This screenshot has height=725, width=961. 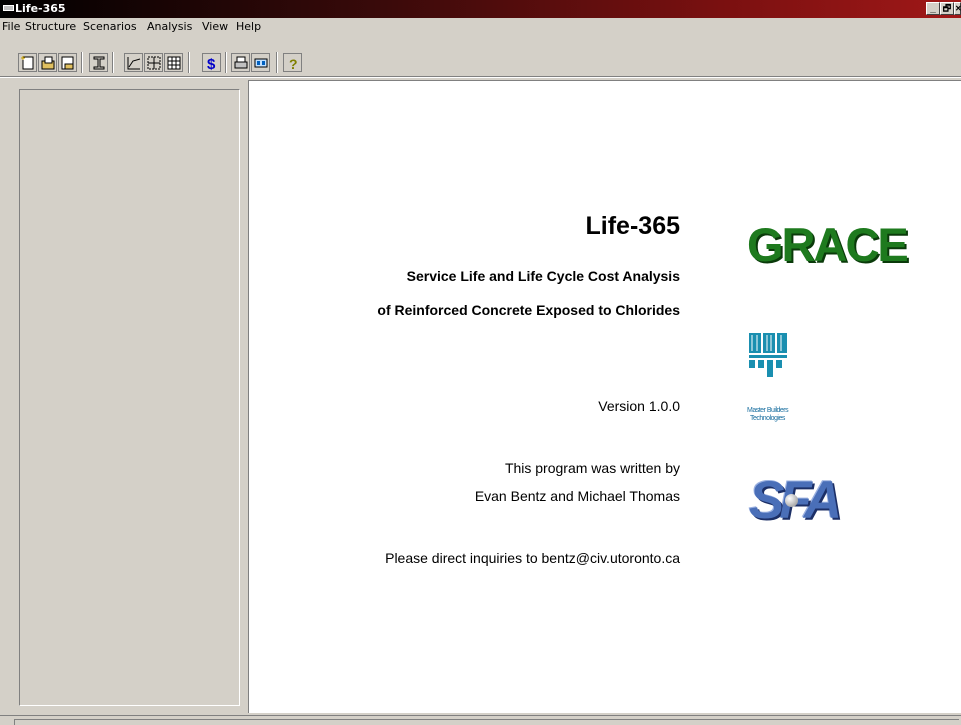 I want to click on menu-structure: Structure, so click(x=50, y=26).